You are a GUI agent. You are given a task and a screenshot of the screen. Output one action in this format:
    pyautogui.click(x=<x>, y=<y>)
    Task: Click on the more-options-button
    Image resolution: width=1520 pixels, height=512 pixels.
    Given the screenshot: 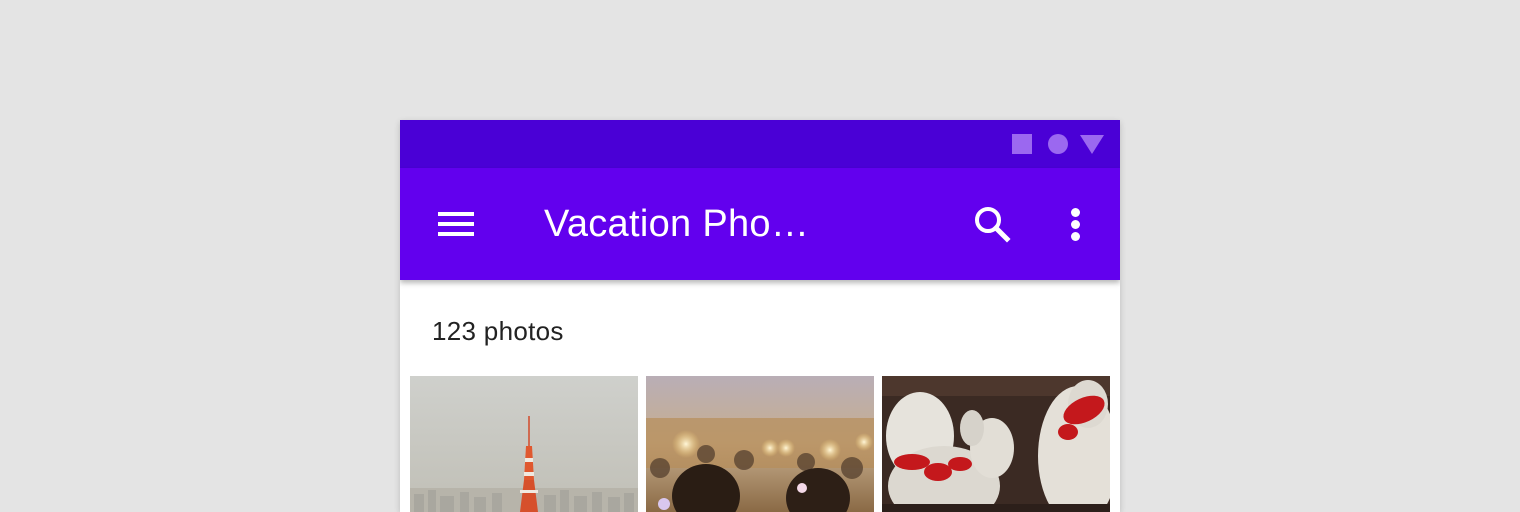 What is the action you would take?
    pyautogui.click(x=1076, y=224)
    